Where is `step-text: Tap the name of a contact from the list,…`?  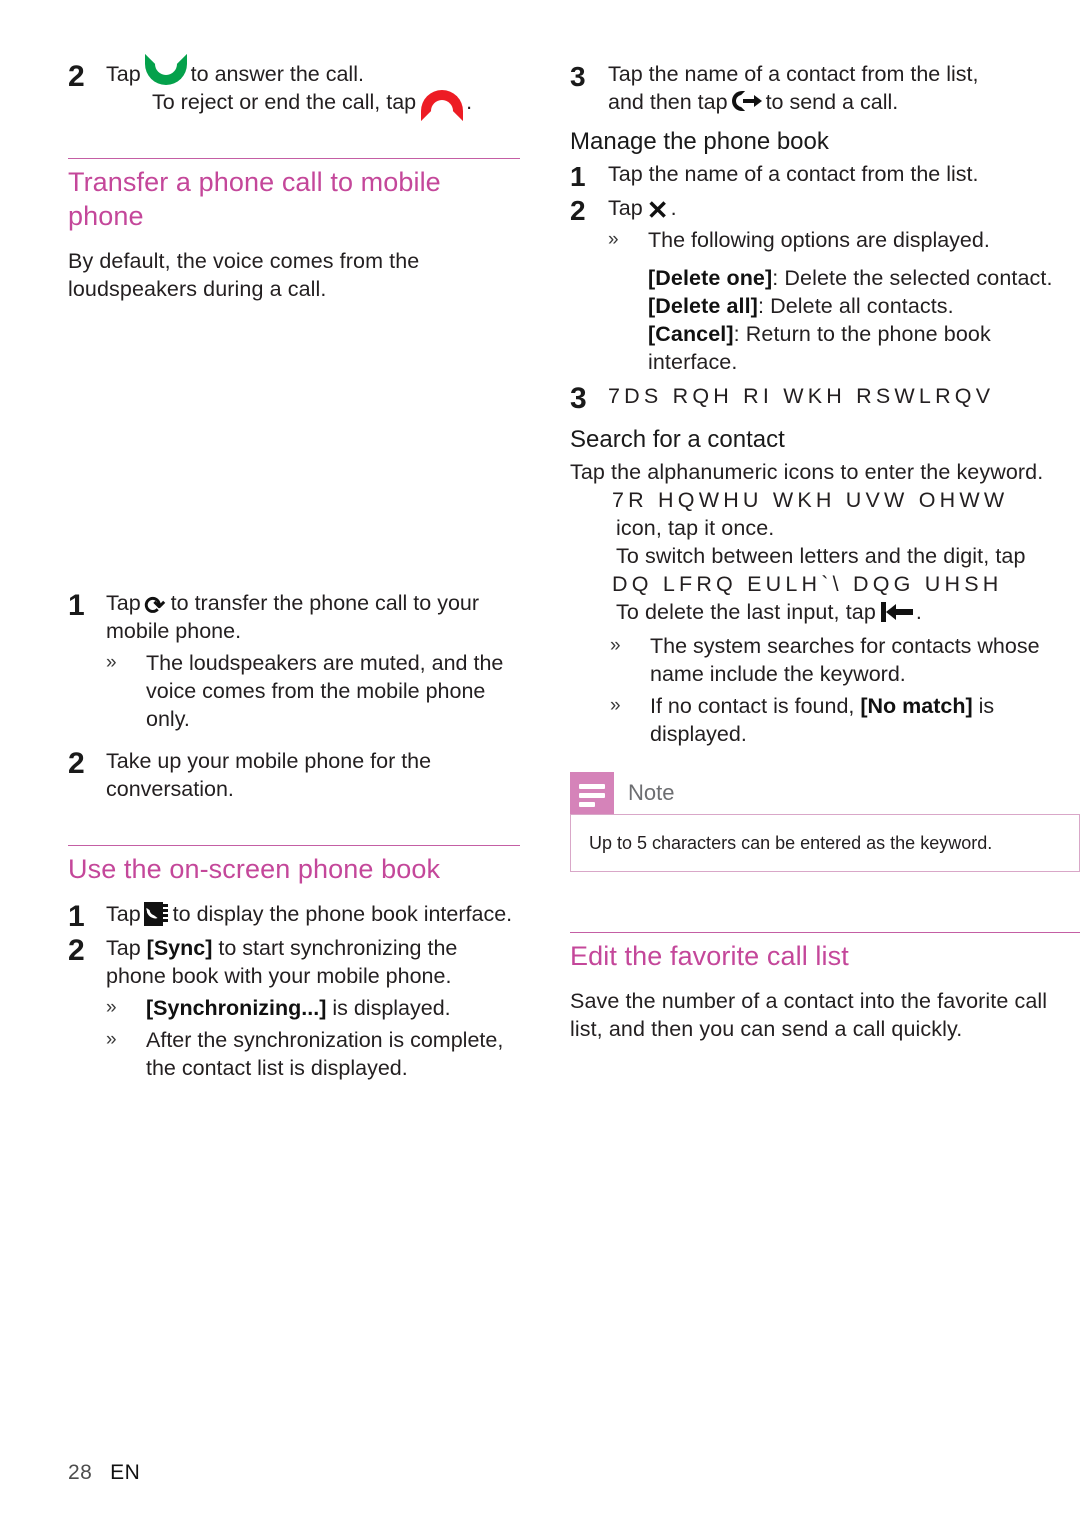
step-text: Tap the name of a contact from the list,… is located at coordinates (844, 88).